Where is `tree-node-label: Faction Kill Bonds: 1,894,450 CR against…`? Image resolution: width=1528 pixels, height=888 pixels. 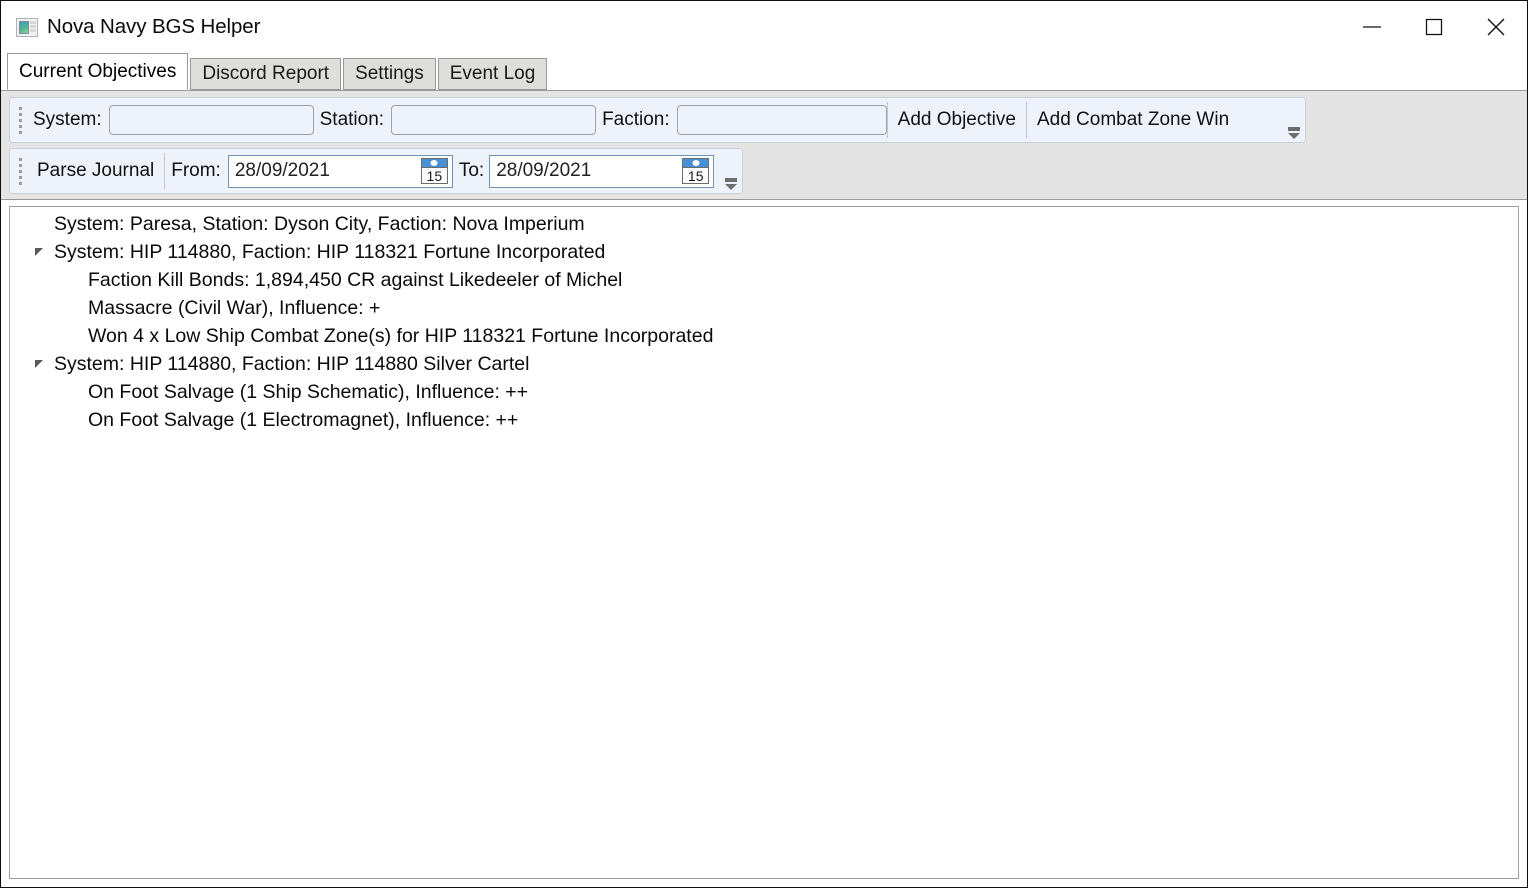 tree-node-label: Faction Kill Bonds: 1,894,450 CR against… is located at coordinates (355, 279).